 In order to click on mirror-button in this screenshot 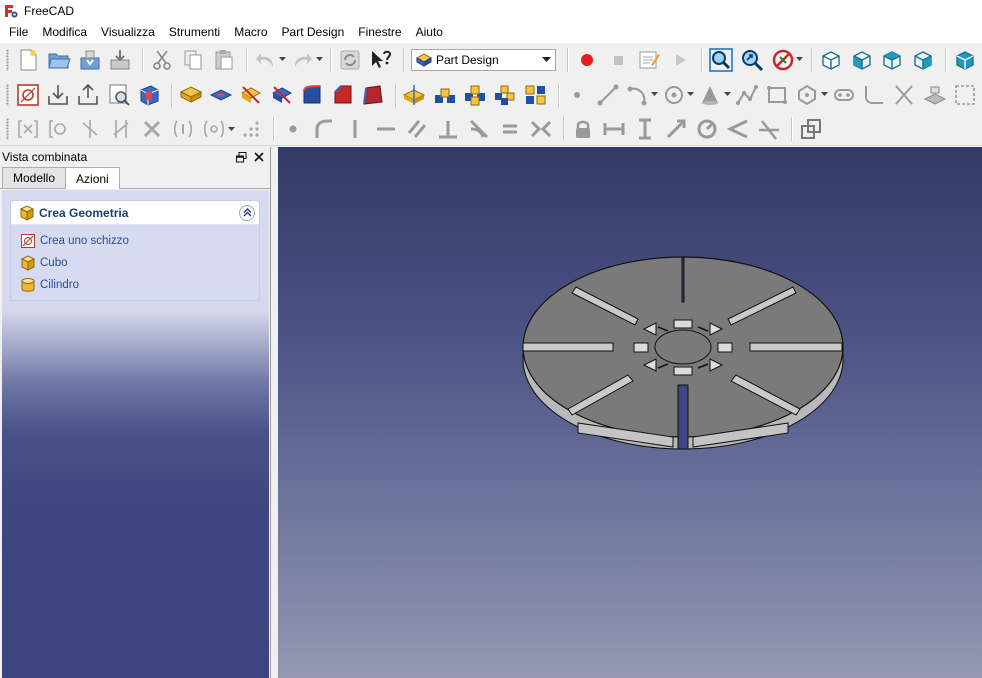, I will do `click(414, 95)`.